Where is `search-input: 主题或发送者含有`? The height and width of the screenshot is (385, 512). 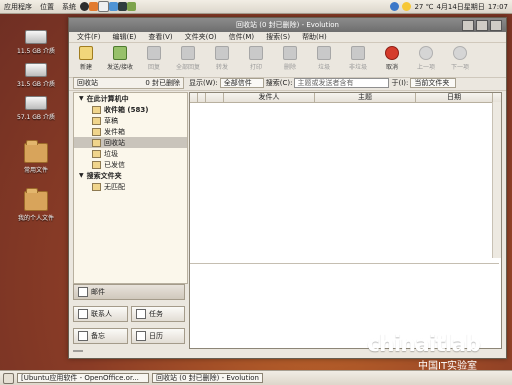 search-input: 主题或发送者含有 is located at coordinates (342, 83).